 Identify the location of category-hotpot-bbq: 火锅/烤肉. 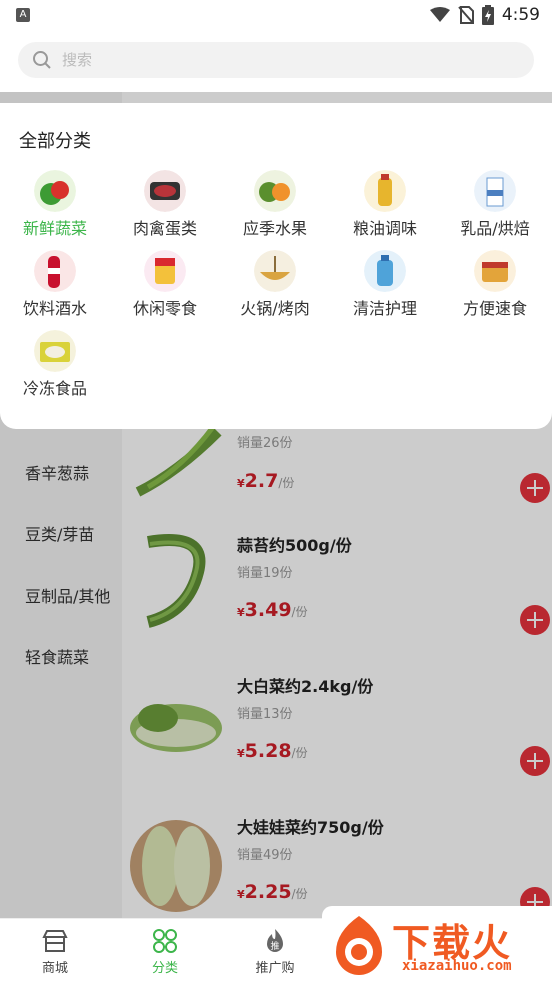
(275, 285).